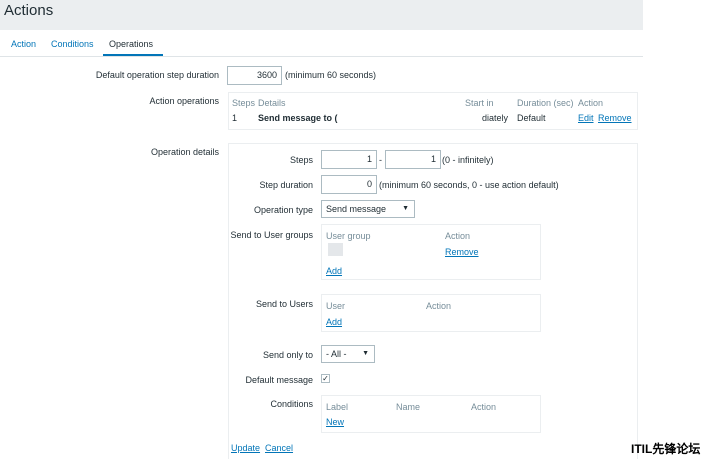 Image resolution: width=724 pixels, height=459 pixels. What do you see at coordinates (545, 103) in the screenshot?
I see `col-duration-header: Duration (sec)` at bounding box center [545, 103].